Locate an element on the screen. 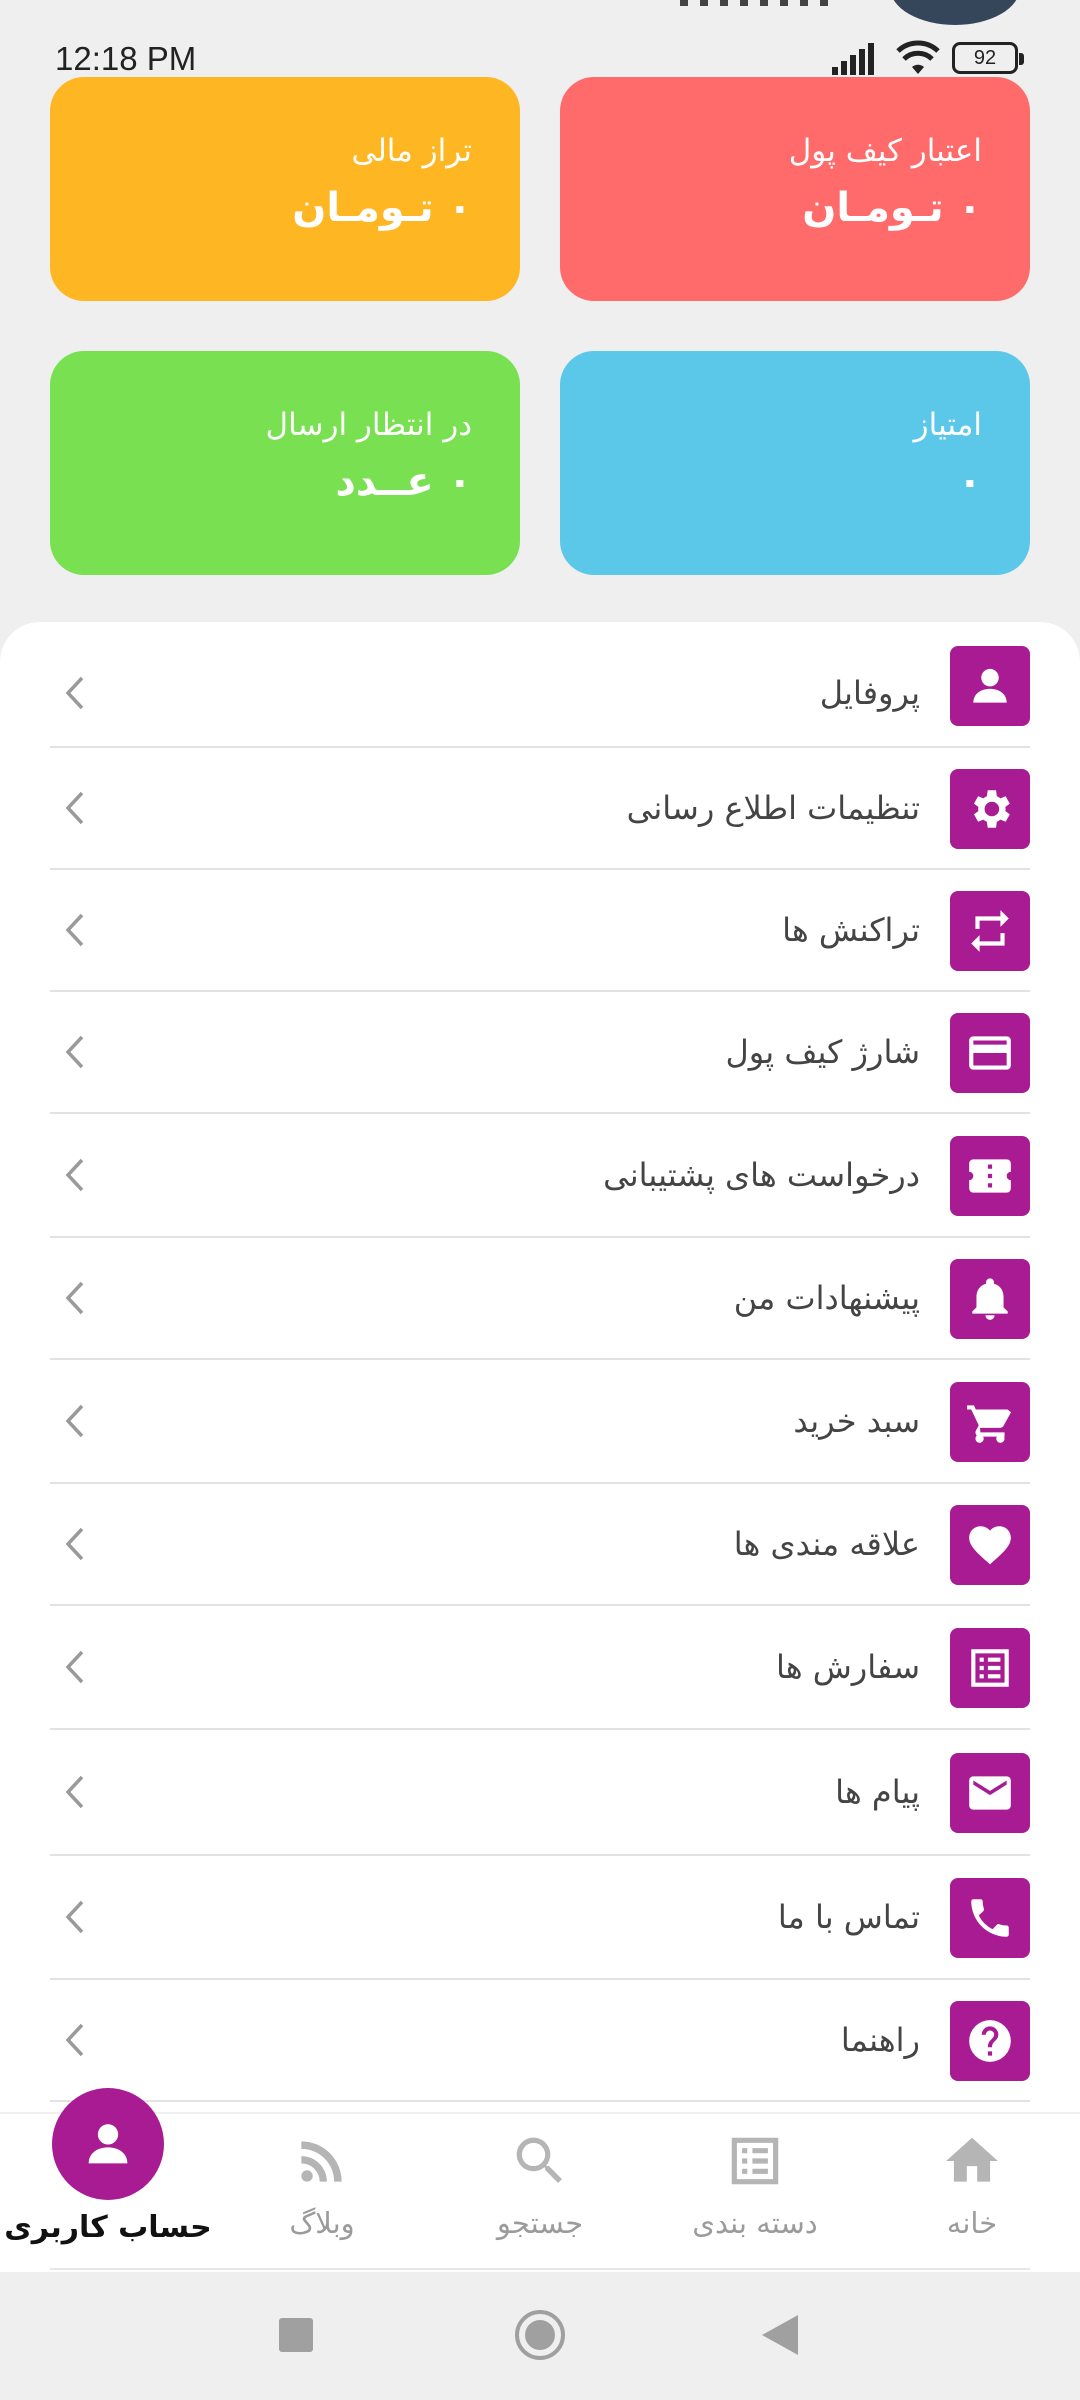  nav-account-button is located at coordinates (108, 2144).